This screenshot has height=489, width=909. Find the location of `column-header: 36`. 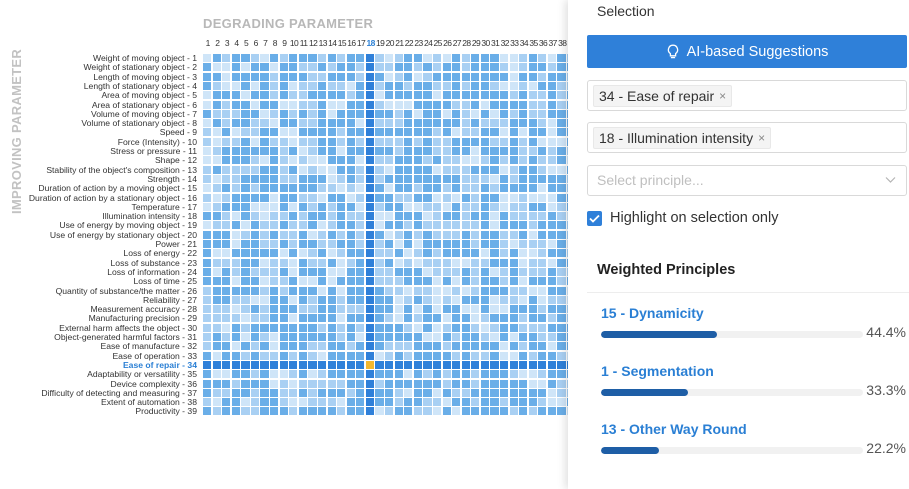

column-header: 36 is located at coordinates (543, 43).